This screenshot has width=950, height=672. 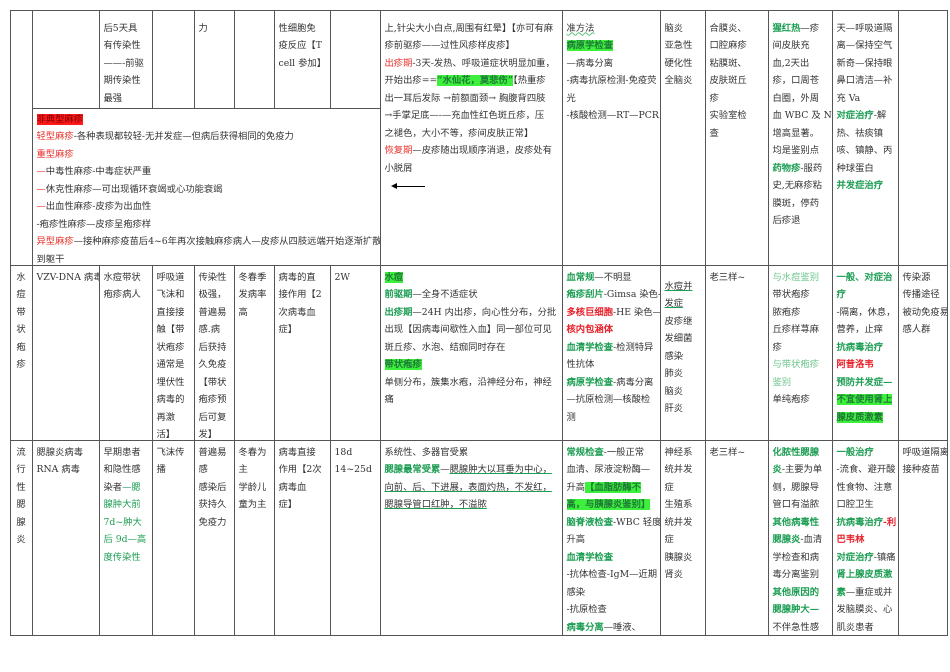 I want to click on cell-line: 普遍易, so click(x=214, y=313).